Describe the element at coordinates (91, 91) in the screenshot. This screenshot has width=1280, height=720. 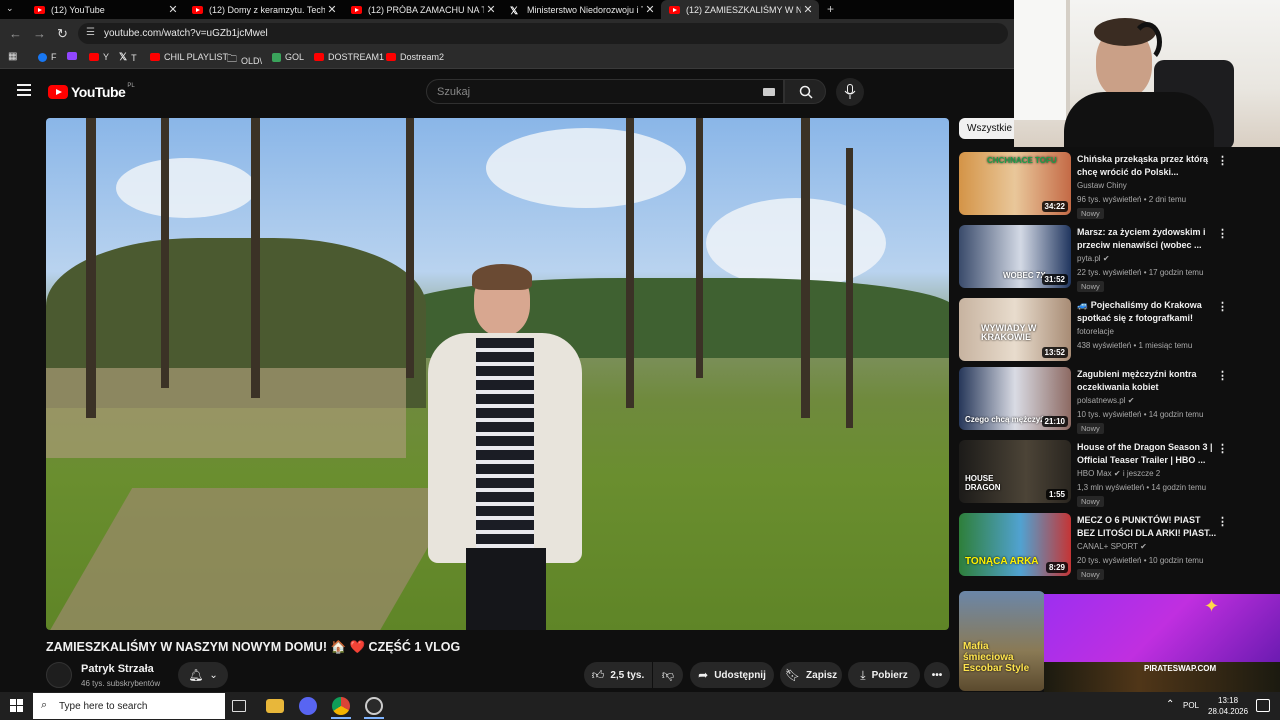
I see `youtube-logo: YouTube PL` at that location.